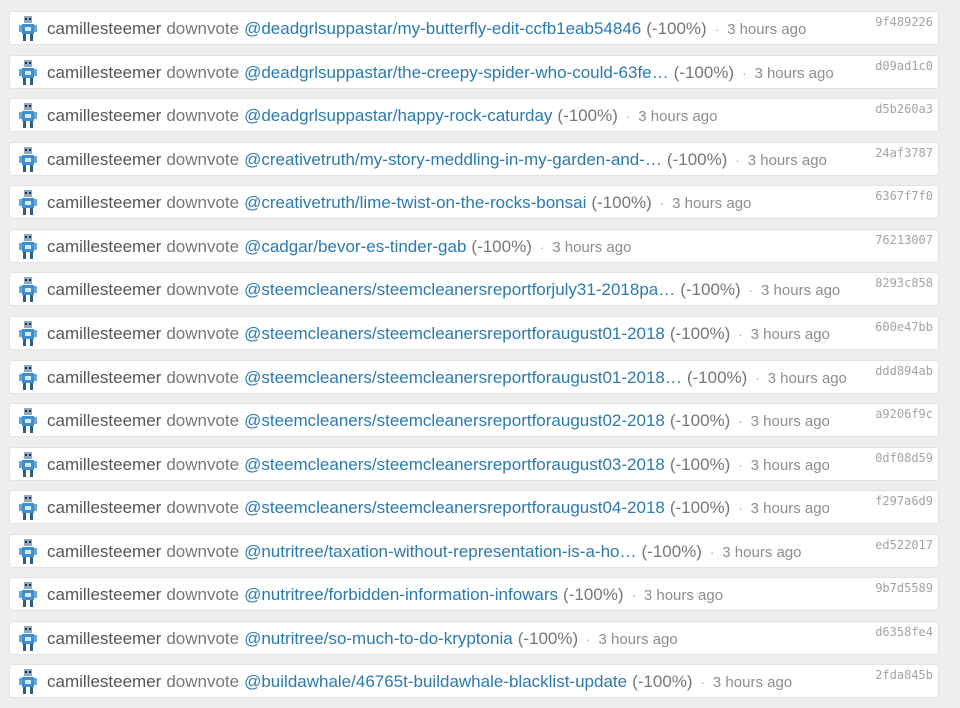 This screenshot has height=708, width=960. What do you see at coordinates (904, 545) in the screenshot?
I see `transaction-hash: ed522017` at bounding box center [904, 545].